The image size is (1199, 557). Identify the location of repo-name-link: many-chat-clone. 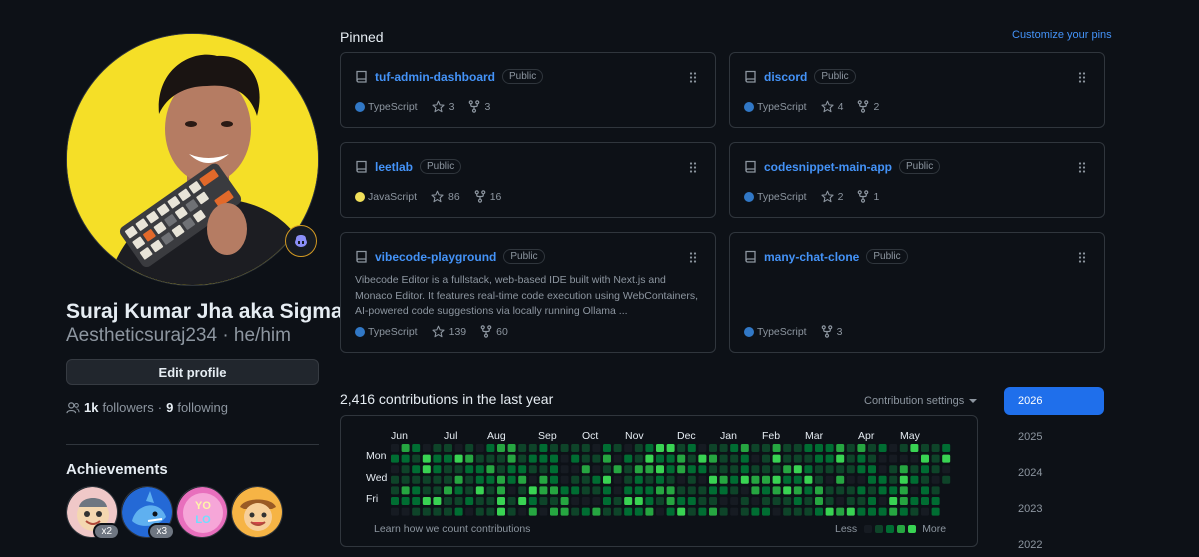
(811, 257).